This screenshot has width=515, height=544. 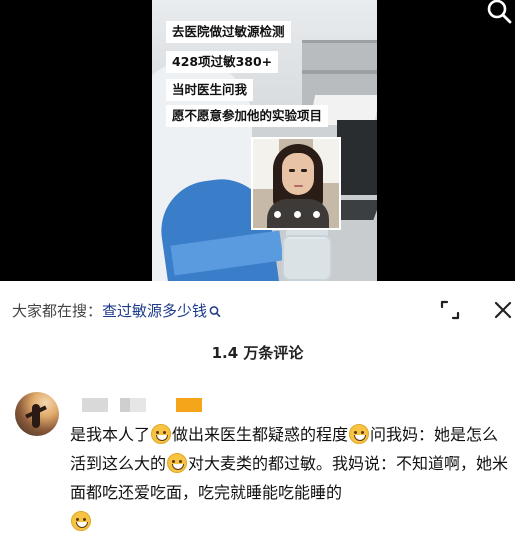 What do you see at coordinates (357, 157) in the screenshot?
I see `video-scene-monitor` at bounding box center [357, 157].